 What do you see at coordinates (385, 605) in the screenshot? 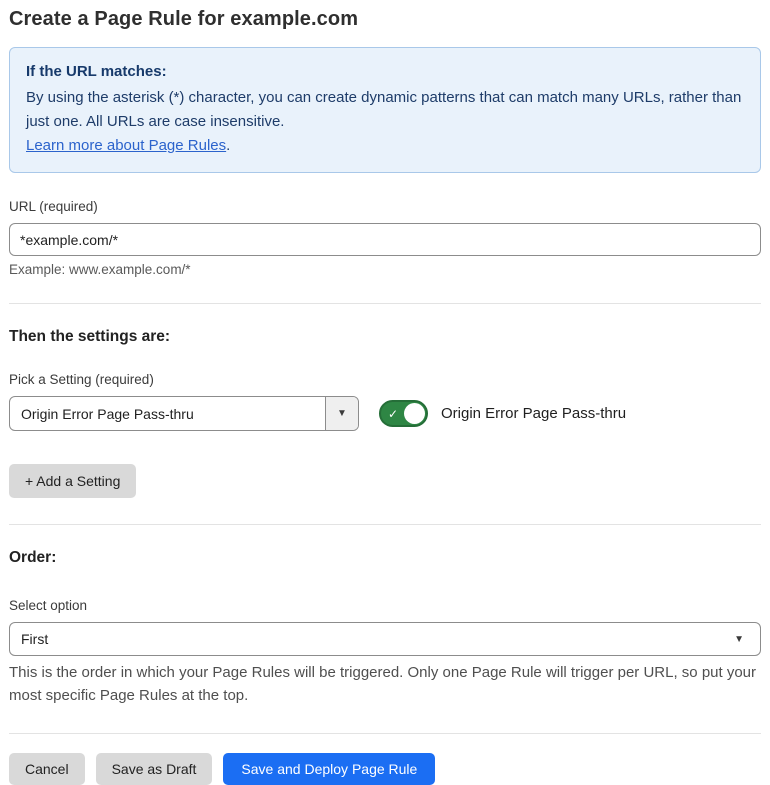
I see `order-label-row: Select option` at bounding box center [385, 605].